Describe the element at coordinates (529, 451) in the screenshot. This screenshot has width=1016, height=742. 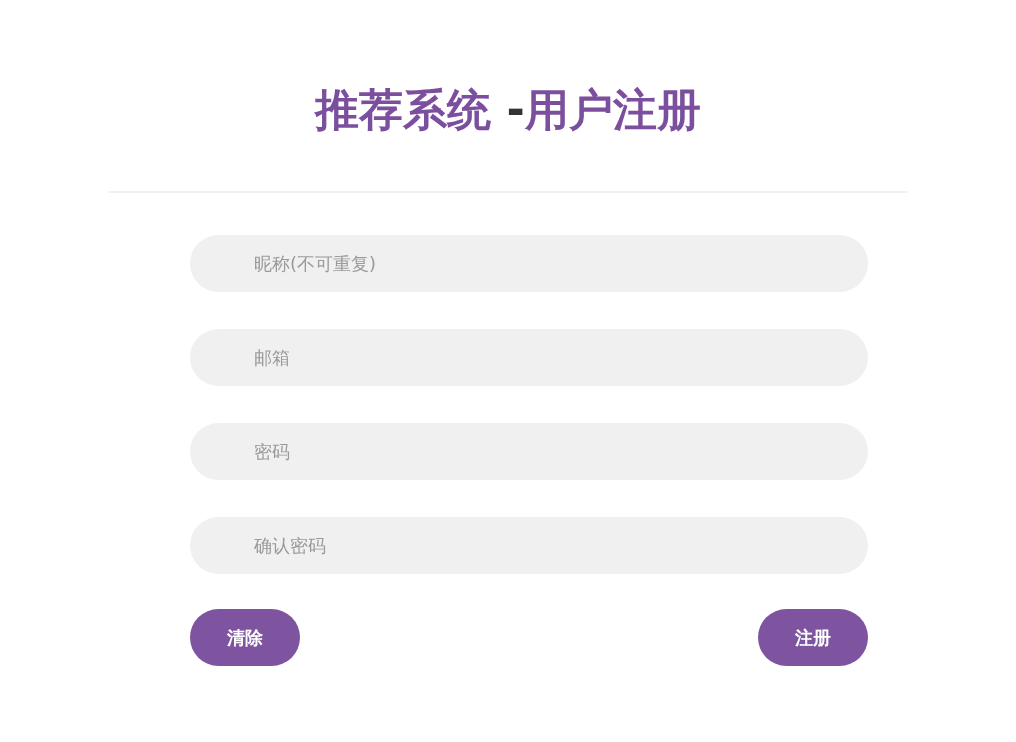
I see `input-field: 密码` at that location.